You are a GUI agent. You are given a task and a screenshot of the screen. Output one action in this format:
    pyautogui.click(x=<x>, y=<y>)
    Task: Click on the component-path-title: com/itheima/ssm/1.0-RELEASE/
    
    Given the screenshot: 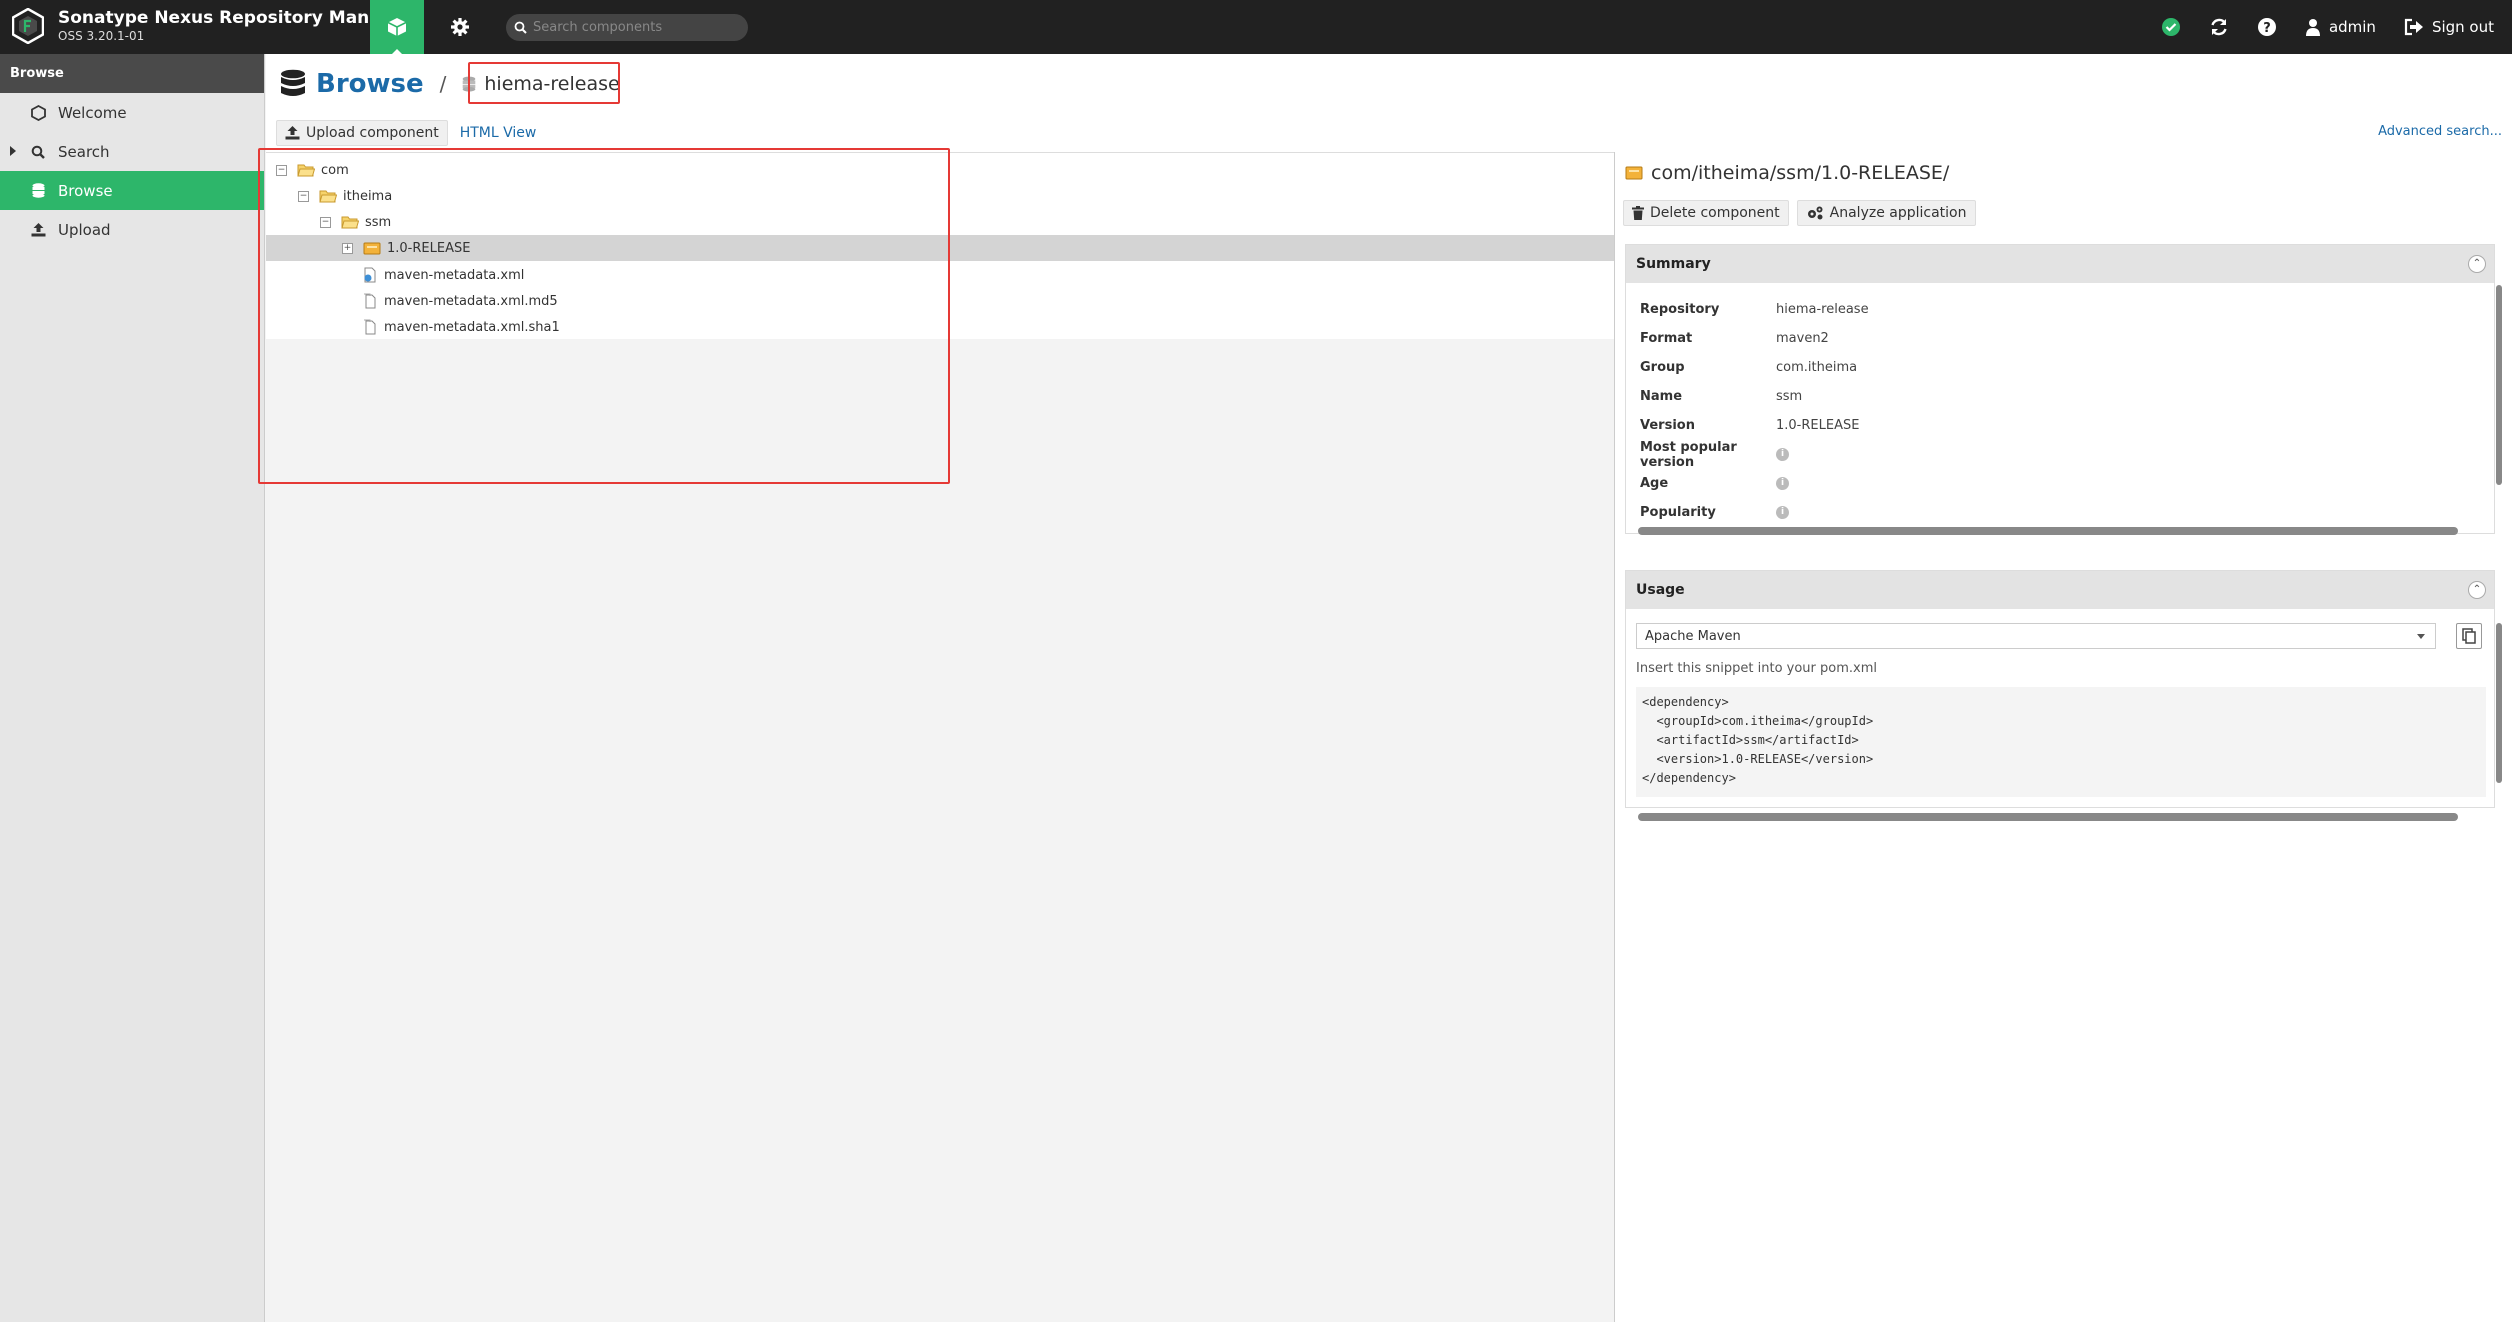 What is the action you would take?
    pyautogui.click(x=1787, y=173)
    